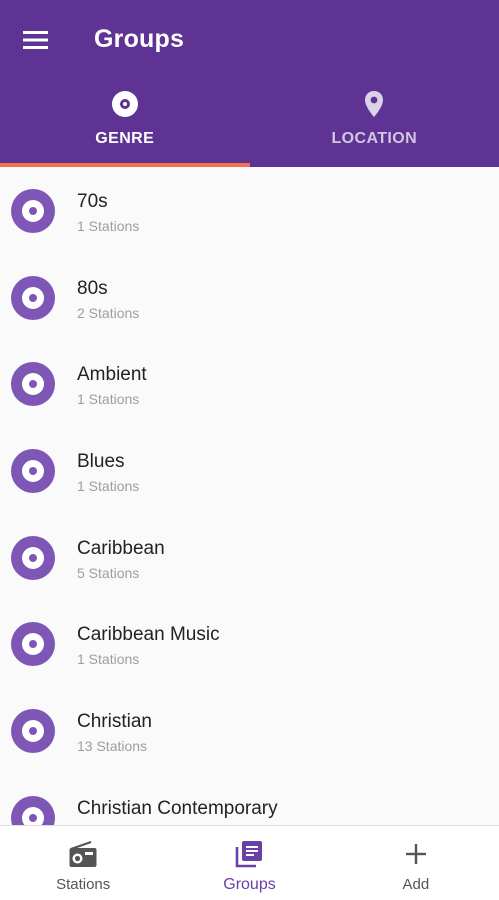 The width and height of the screenshot is (499, 900). I want to click on group-name: Caribbean Music, so click(148, 635).